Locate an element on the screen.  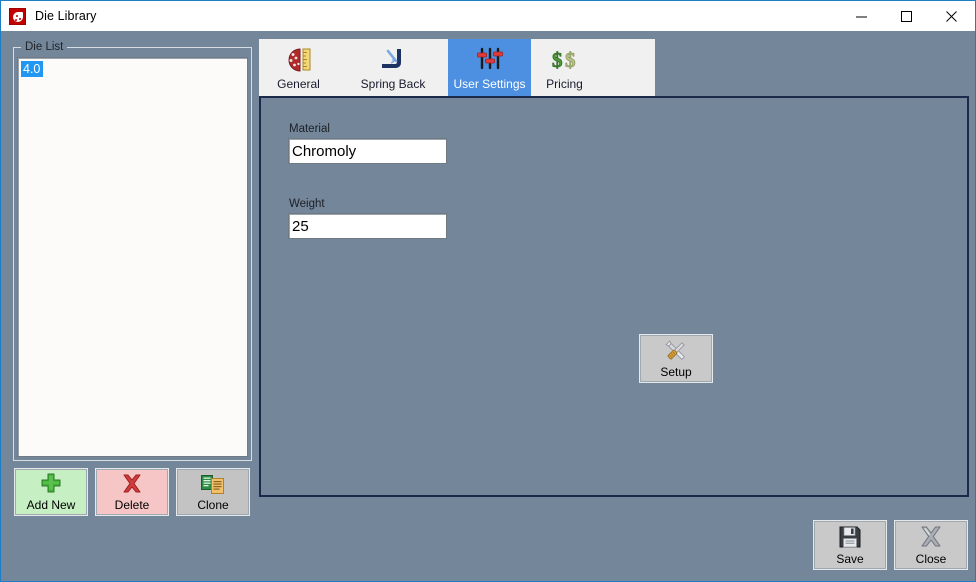
die-ruler-icon is located at coordinates (299, 60).